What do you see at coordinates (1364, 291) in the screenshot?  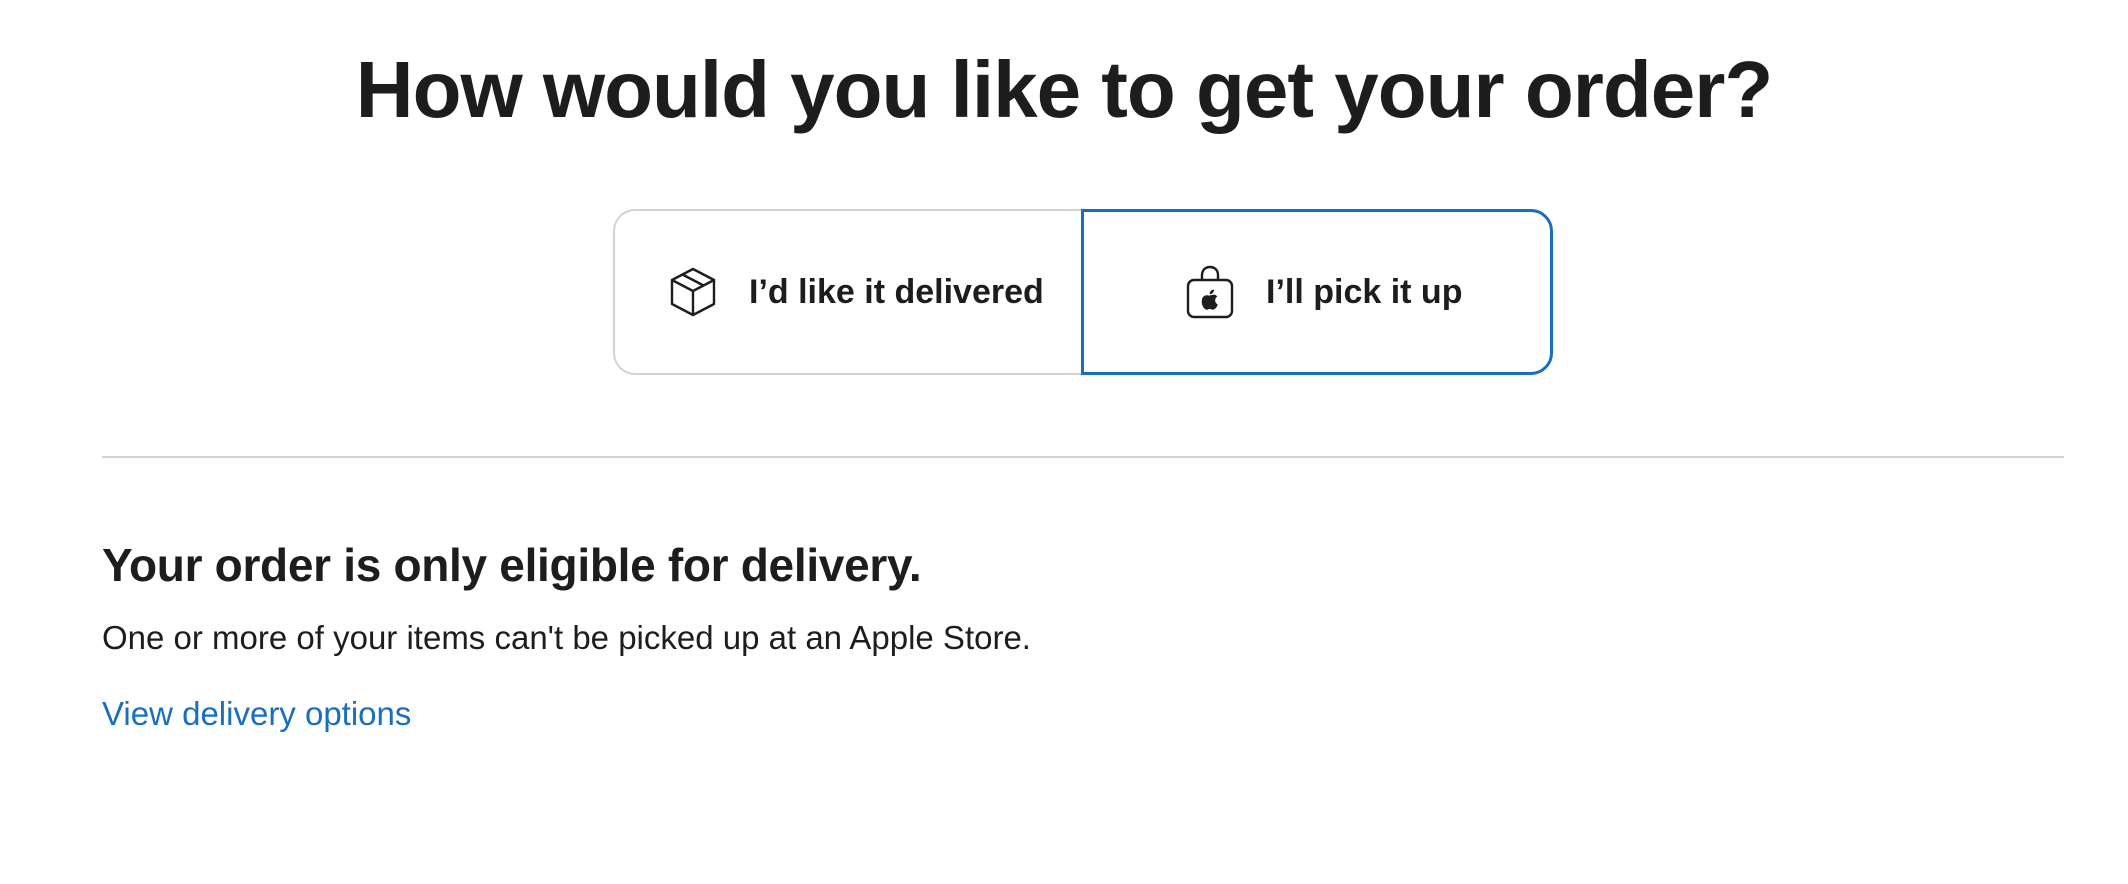 I see `pickup-option-label: I’ll pick it up` at bounding box center [1364, 291].